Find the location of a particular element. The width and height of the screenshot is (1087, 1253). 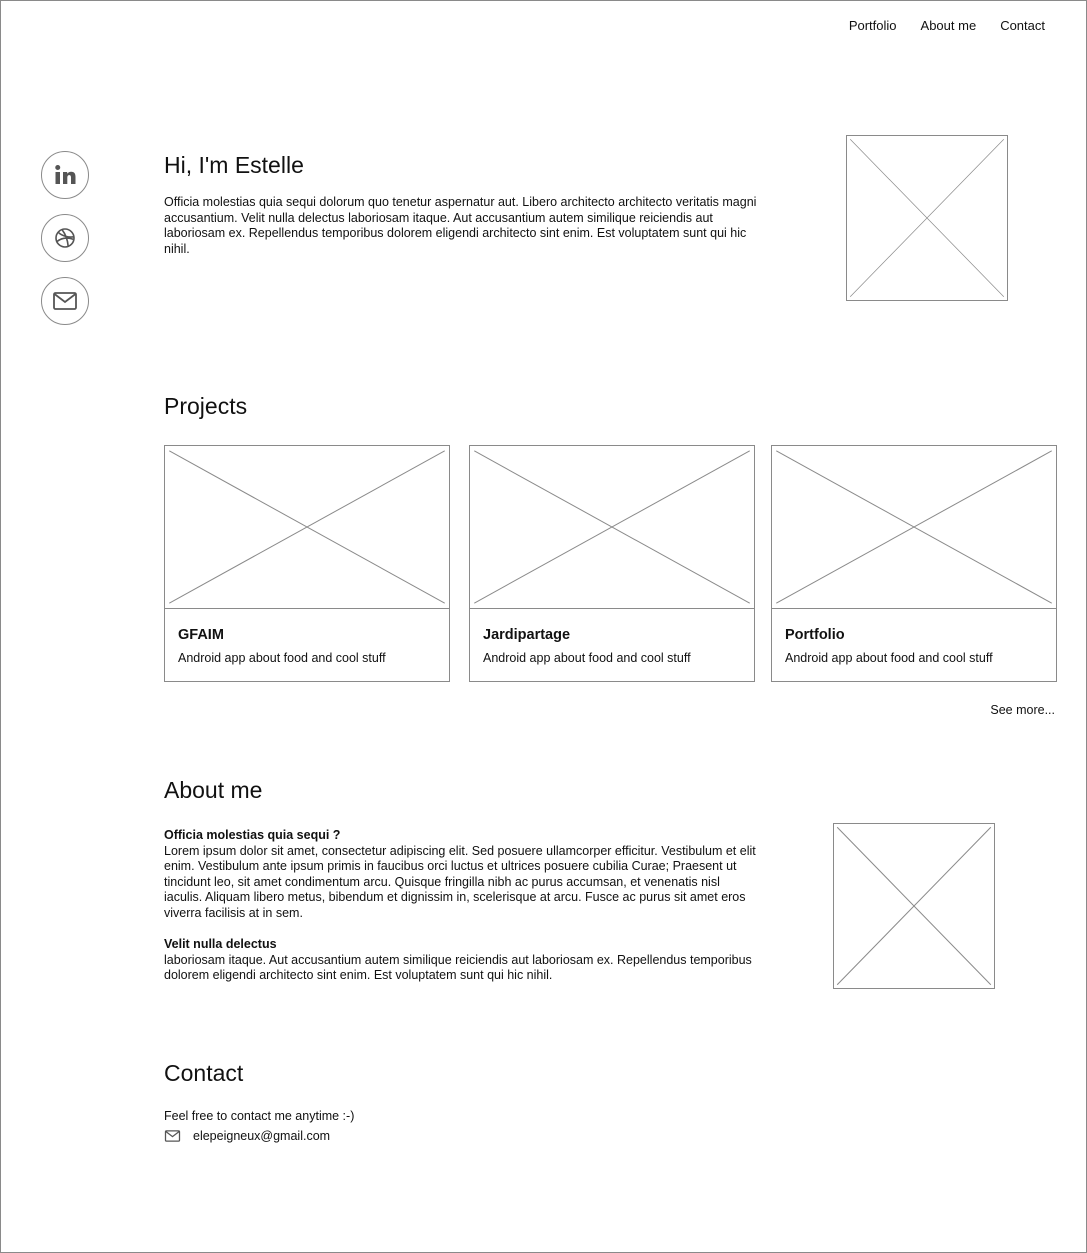

contact-email-link: elepeigneux@gmail.com is located at coordinates (261, 1136).